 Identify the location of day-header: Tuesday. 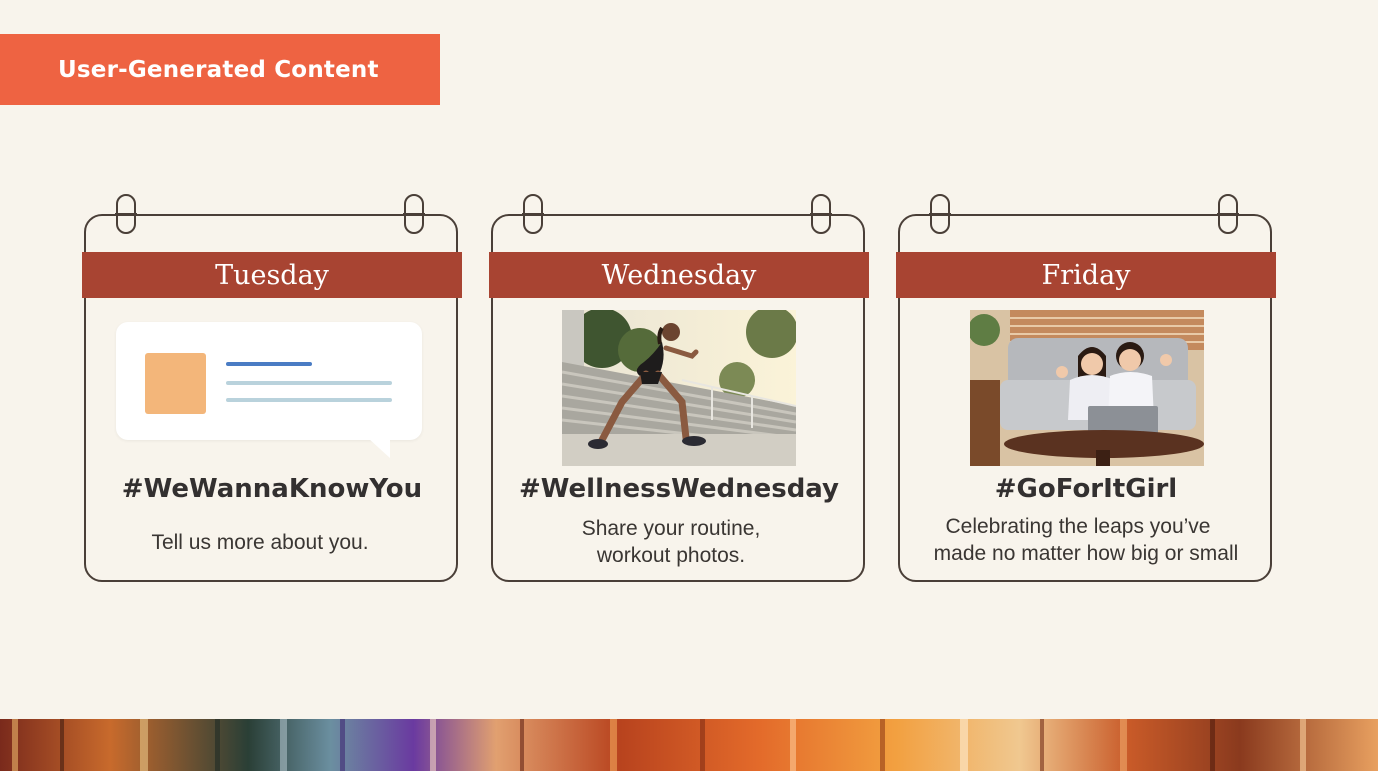
(272, 275).